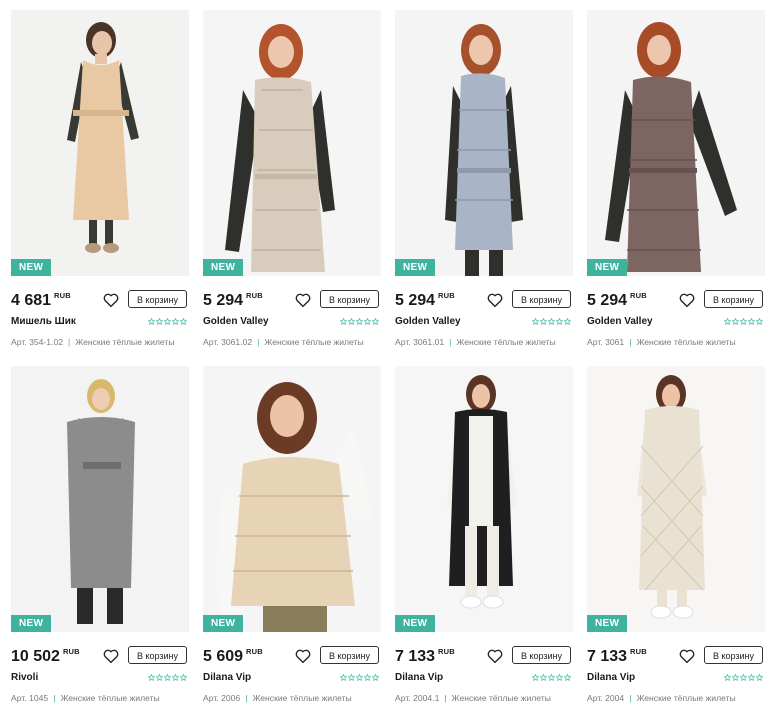  Describe the element at coordinates (37, 342) in the screenshot. I see `article-number: Арт. 354-1.02` at that location.